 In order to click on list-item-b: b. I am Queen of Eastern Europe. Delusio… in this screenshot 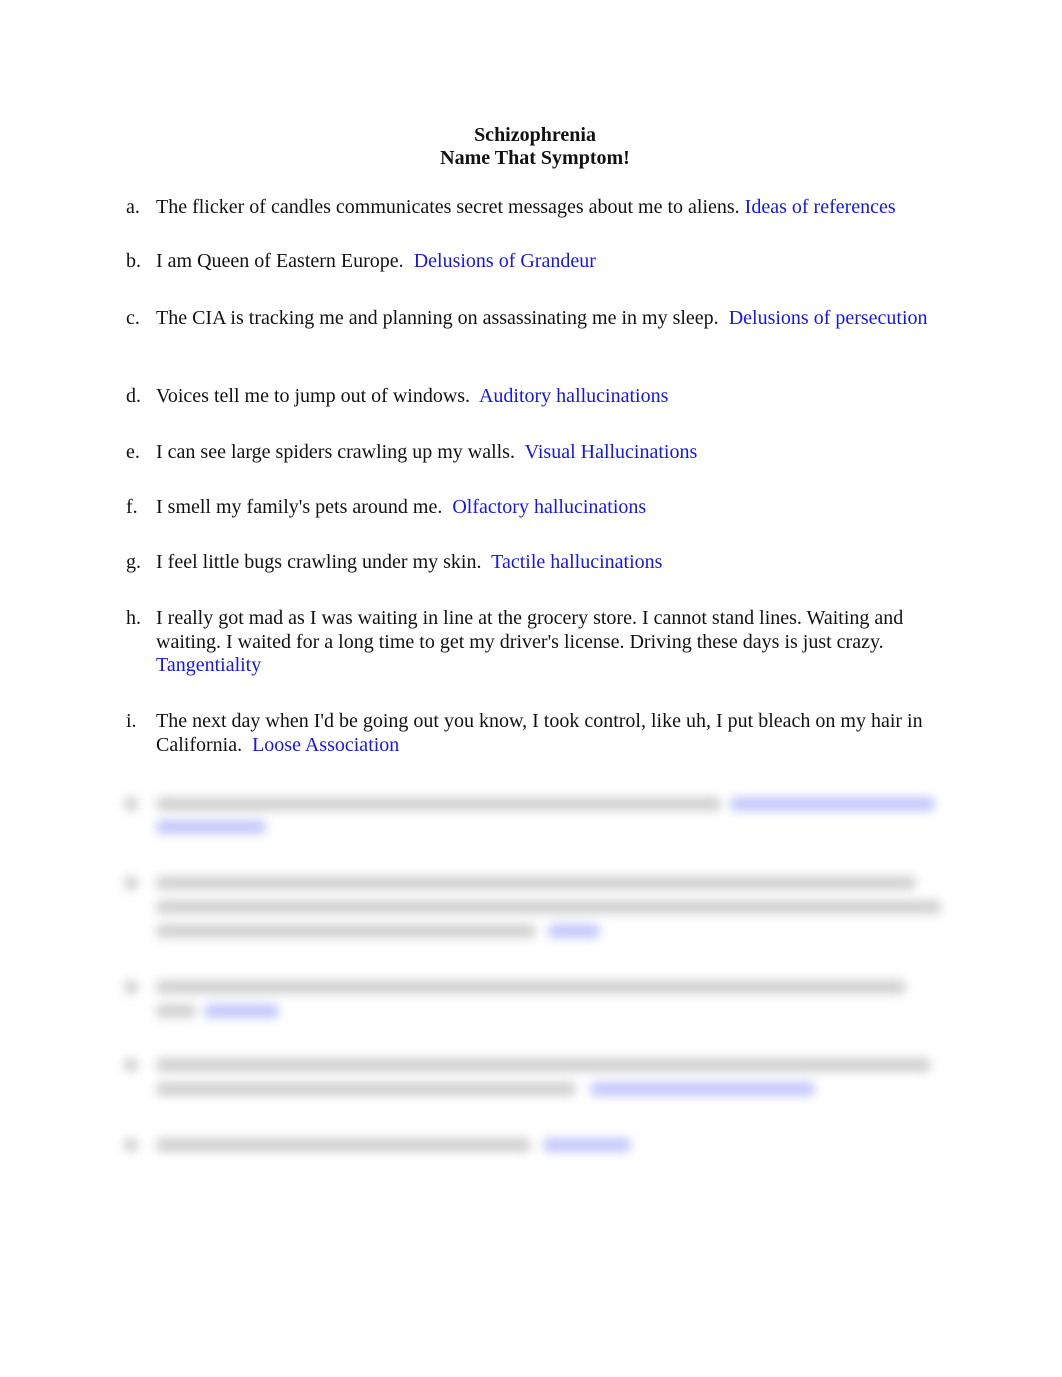, I will do `click(541, 262)`.